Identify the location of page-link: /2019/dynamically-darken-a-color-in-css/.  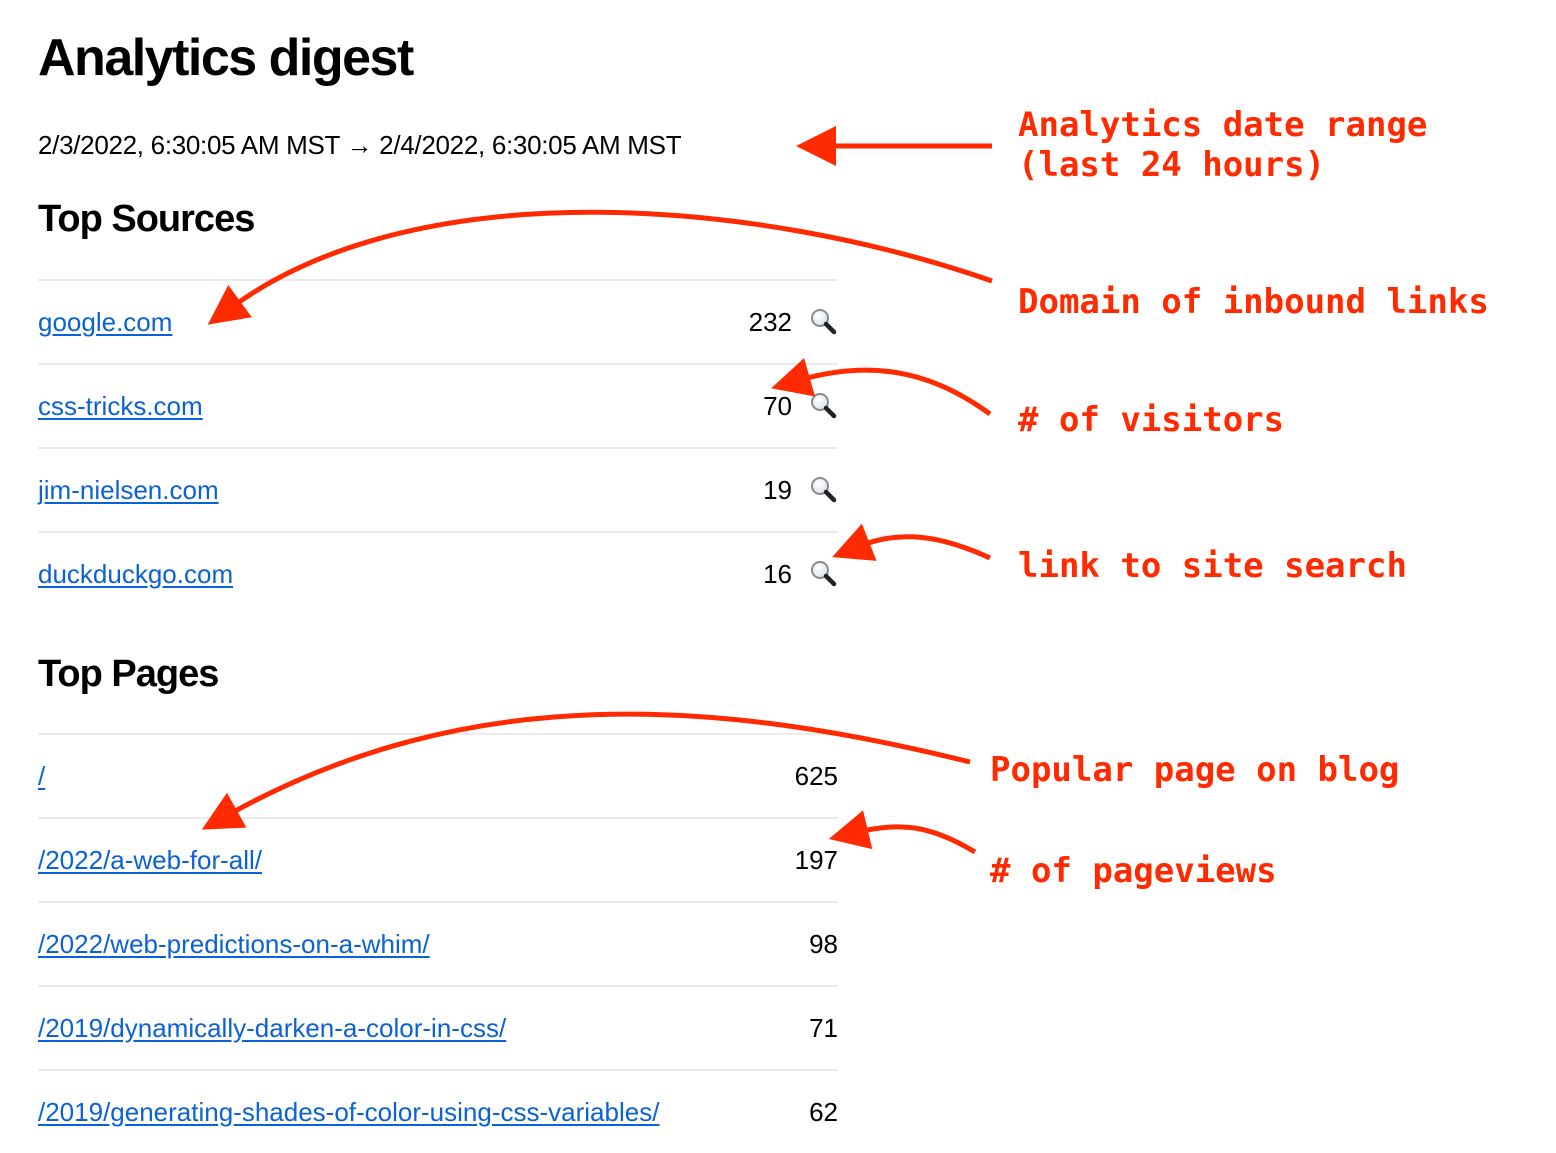
(272, 1028).